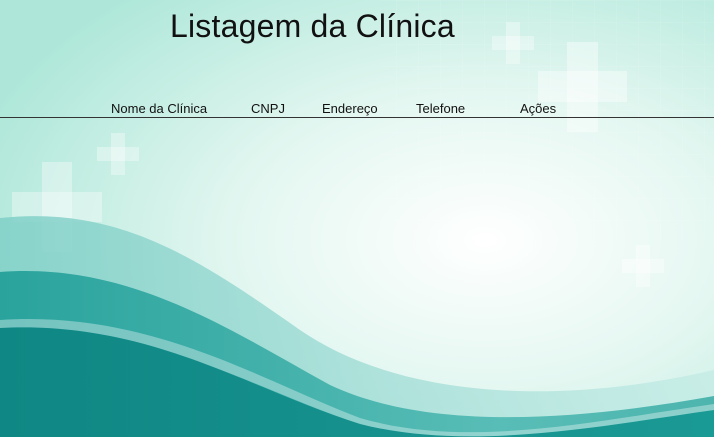 This screenshot has width=714, height=437. I want to click on column-header-telefone: Telefone, so click(441, 108).